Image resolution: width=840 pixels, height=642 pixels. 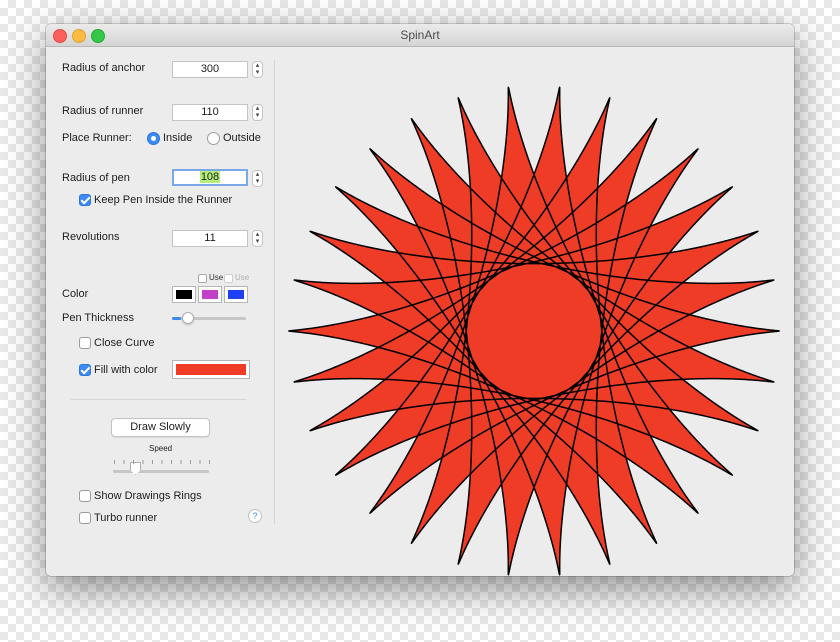 I want to click on pen-thickness-label: Pen Thickness, so click(x=98, y=318).